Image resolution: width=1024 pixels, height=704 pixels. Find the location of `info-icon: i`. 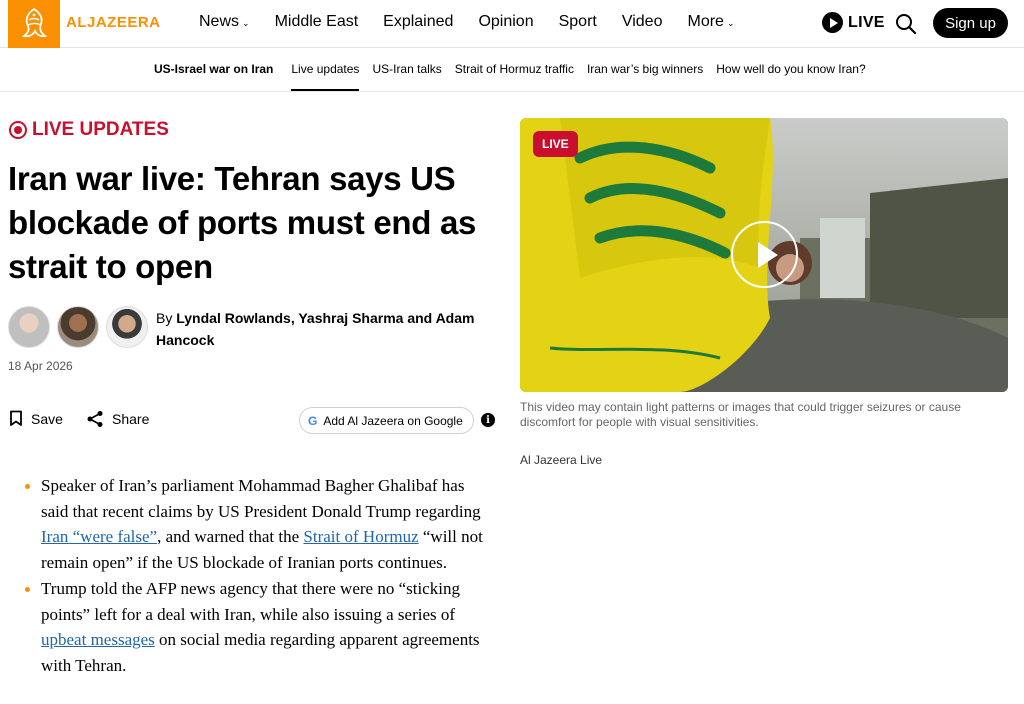

info-icon: i is located at coordinates (488, 420).